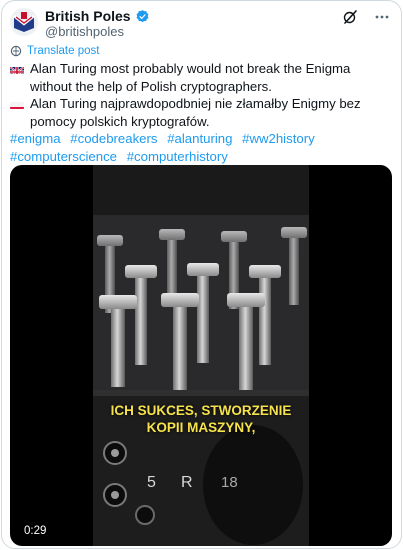  Describe the element at coordinates (63, 51) in the screenshot. I see `translate-post-label: Translate post` at that location.